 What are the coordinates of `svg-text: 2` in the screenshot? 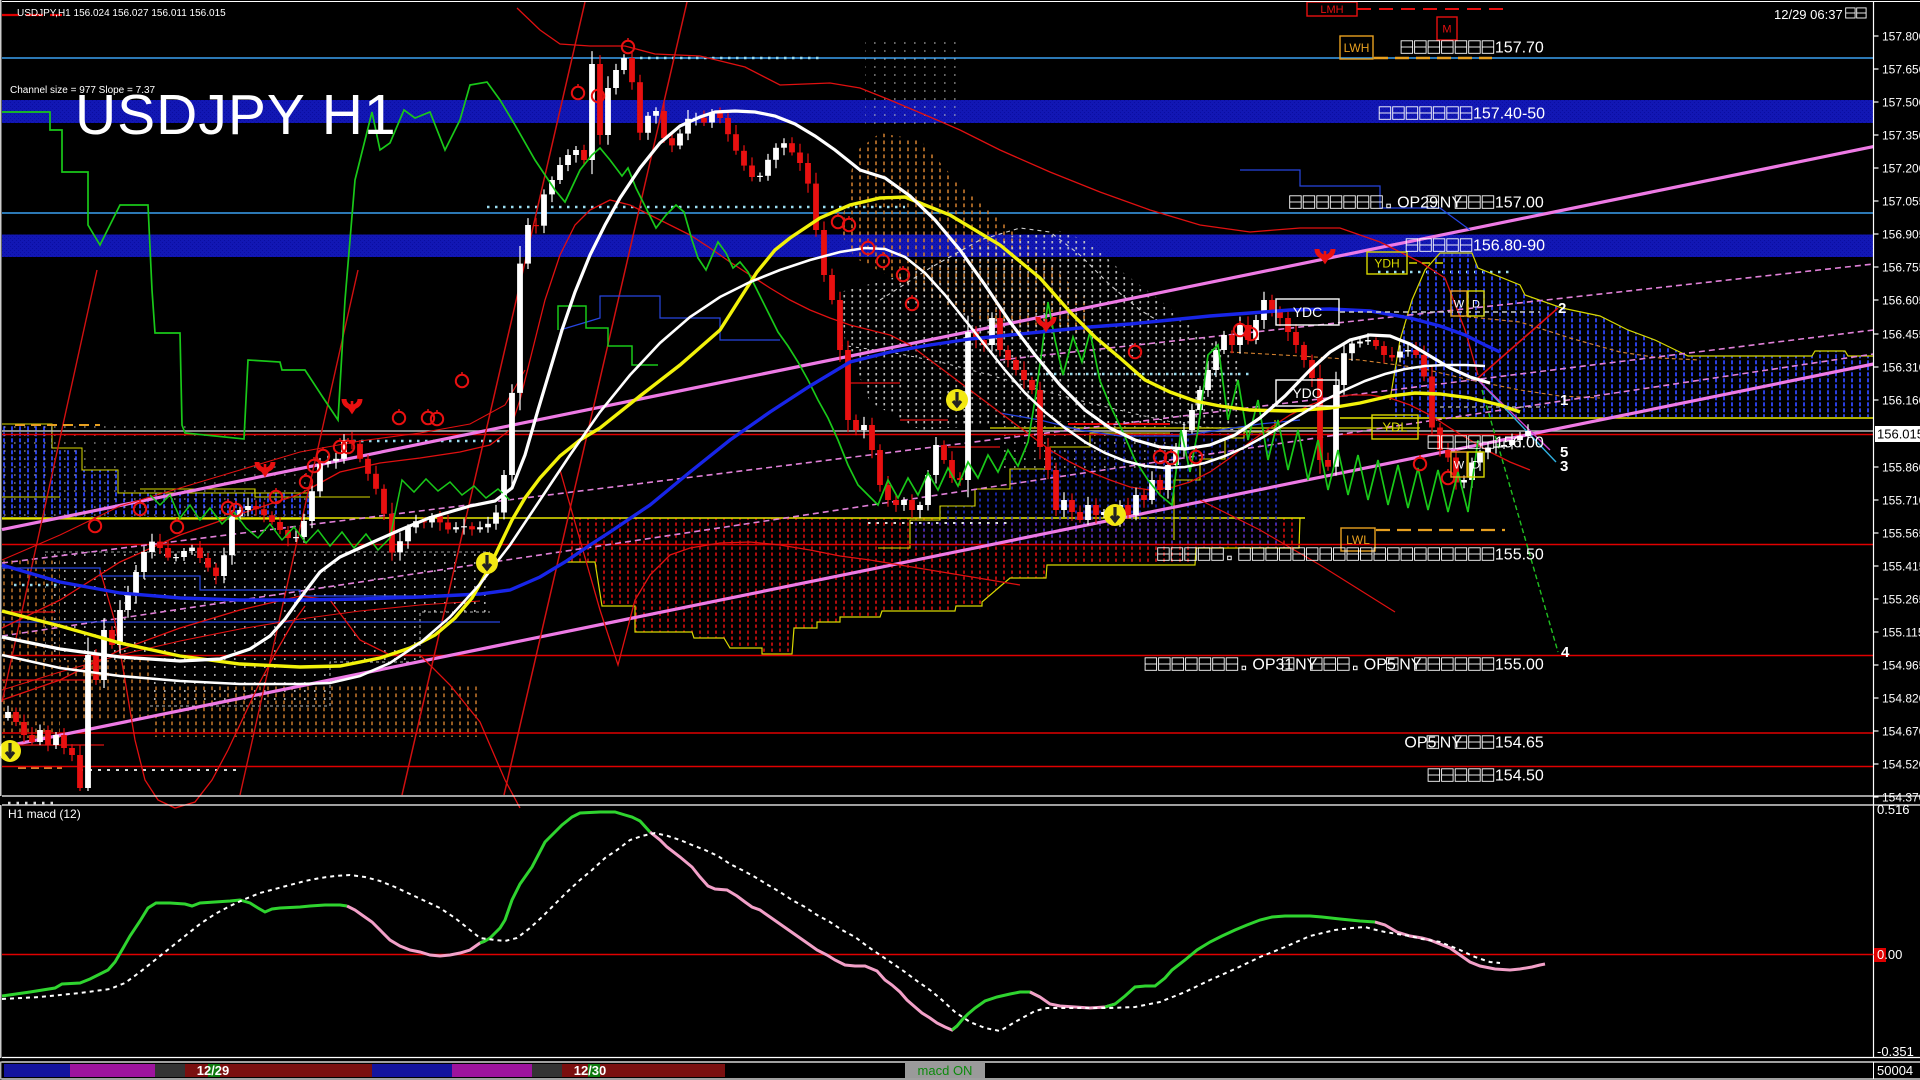 It's located at (1562, 308).